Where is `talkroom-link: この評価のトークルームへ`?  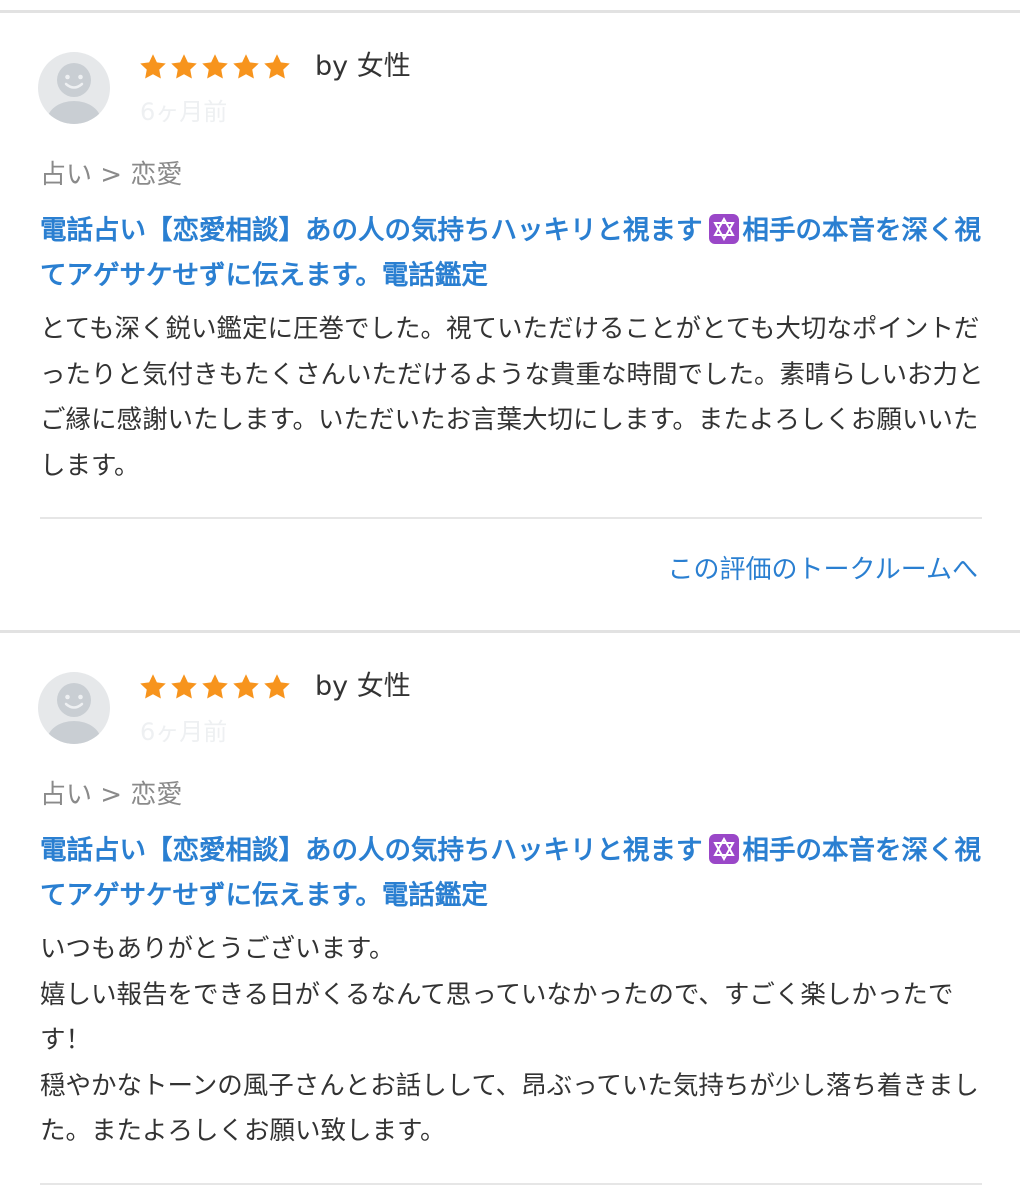 talkroom-link: この評価のトークルームへ is located at coordinates (823, 570).